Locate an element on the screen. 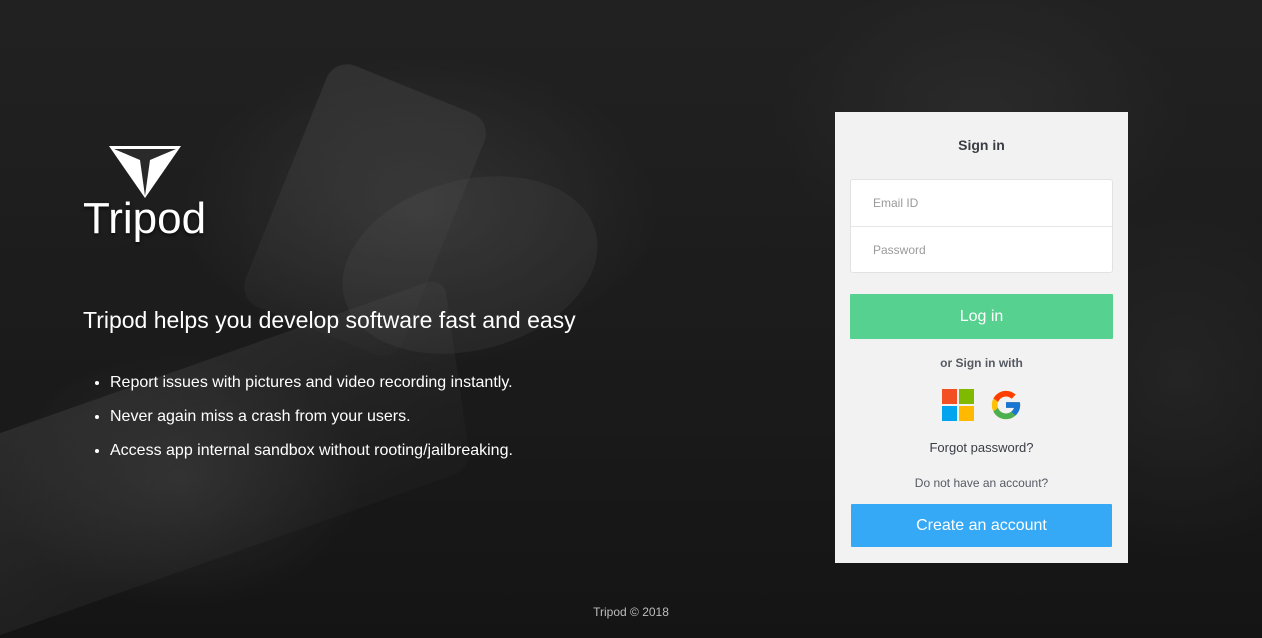 This screenshot has width=1262, height=638. google-signin-button is located at coordinates (1006, 405).